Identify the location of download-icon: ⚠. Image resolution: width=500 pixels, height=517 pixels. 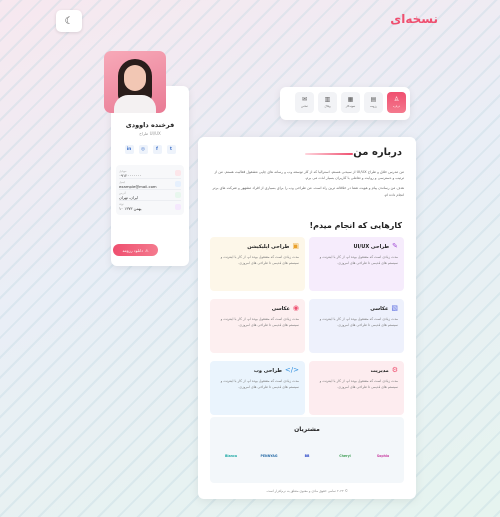
(146, 250).